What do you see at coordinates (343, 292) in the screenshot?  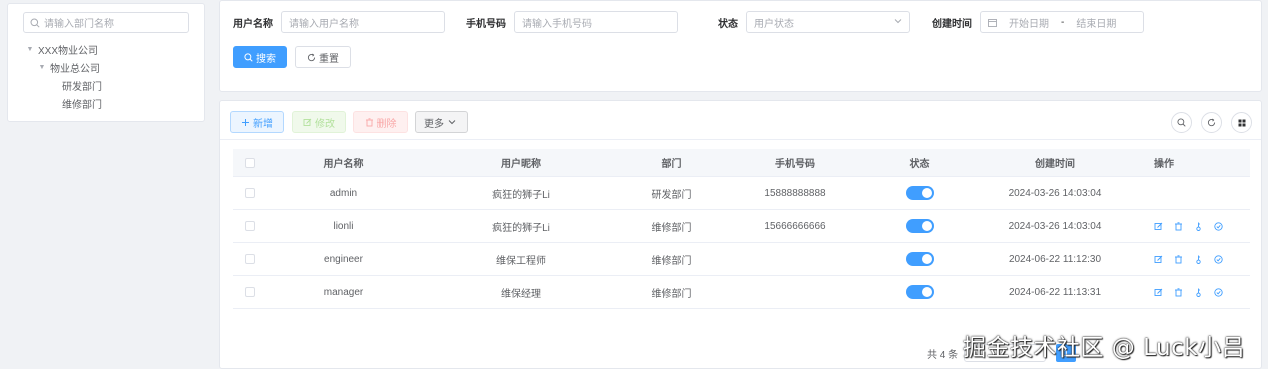 I see `username-cell: manager` at bounding box center [343, 292].